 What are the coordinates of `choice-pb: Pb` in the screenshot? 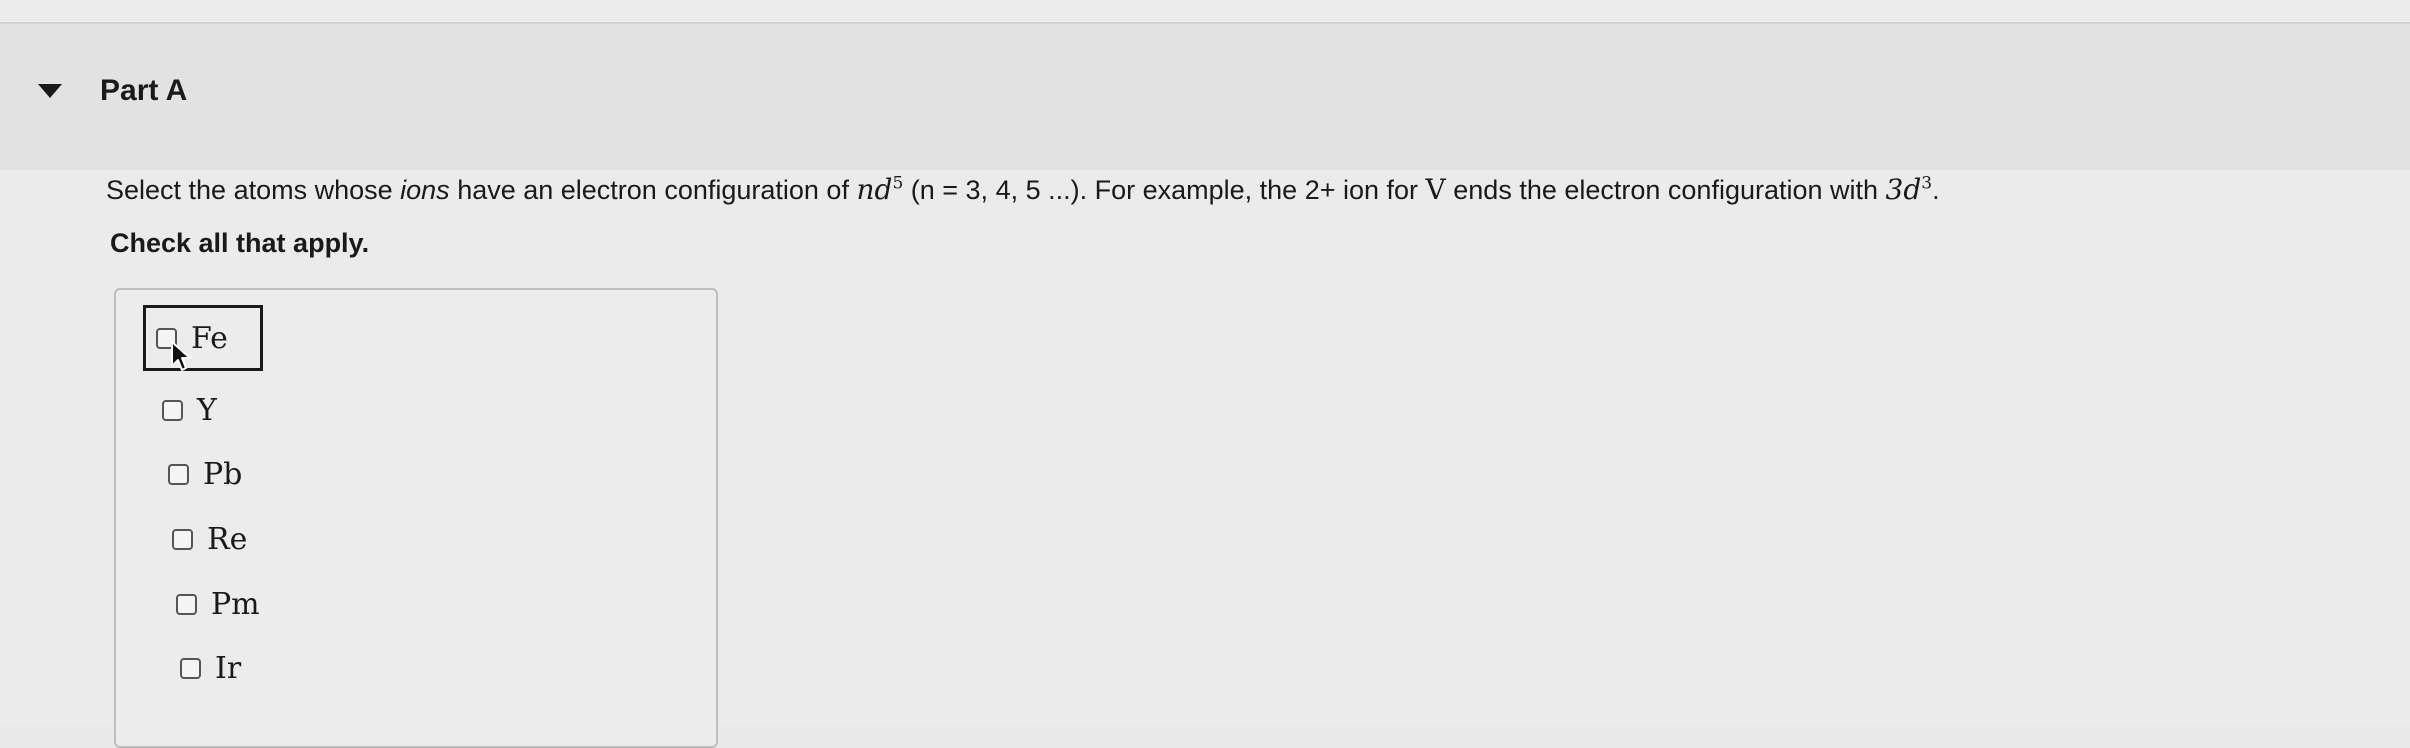 It's located at (205, 474).